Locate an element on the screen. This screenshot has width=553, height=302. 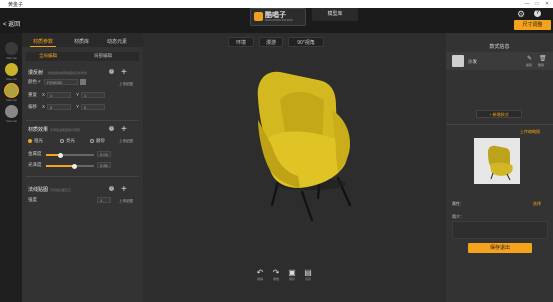
subtab-local-edit: 局部编辑 is located at coordinates (103, 56).